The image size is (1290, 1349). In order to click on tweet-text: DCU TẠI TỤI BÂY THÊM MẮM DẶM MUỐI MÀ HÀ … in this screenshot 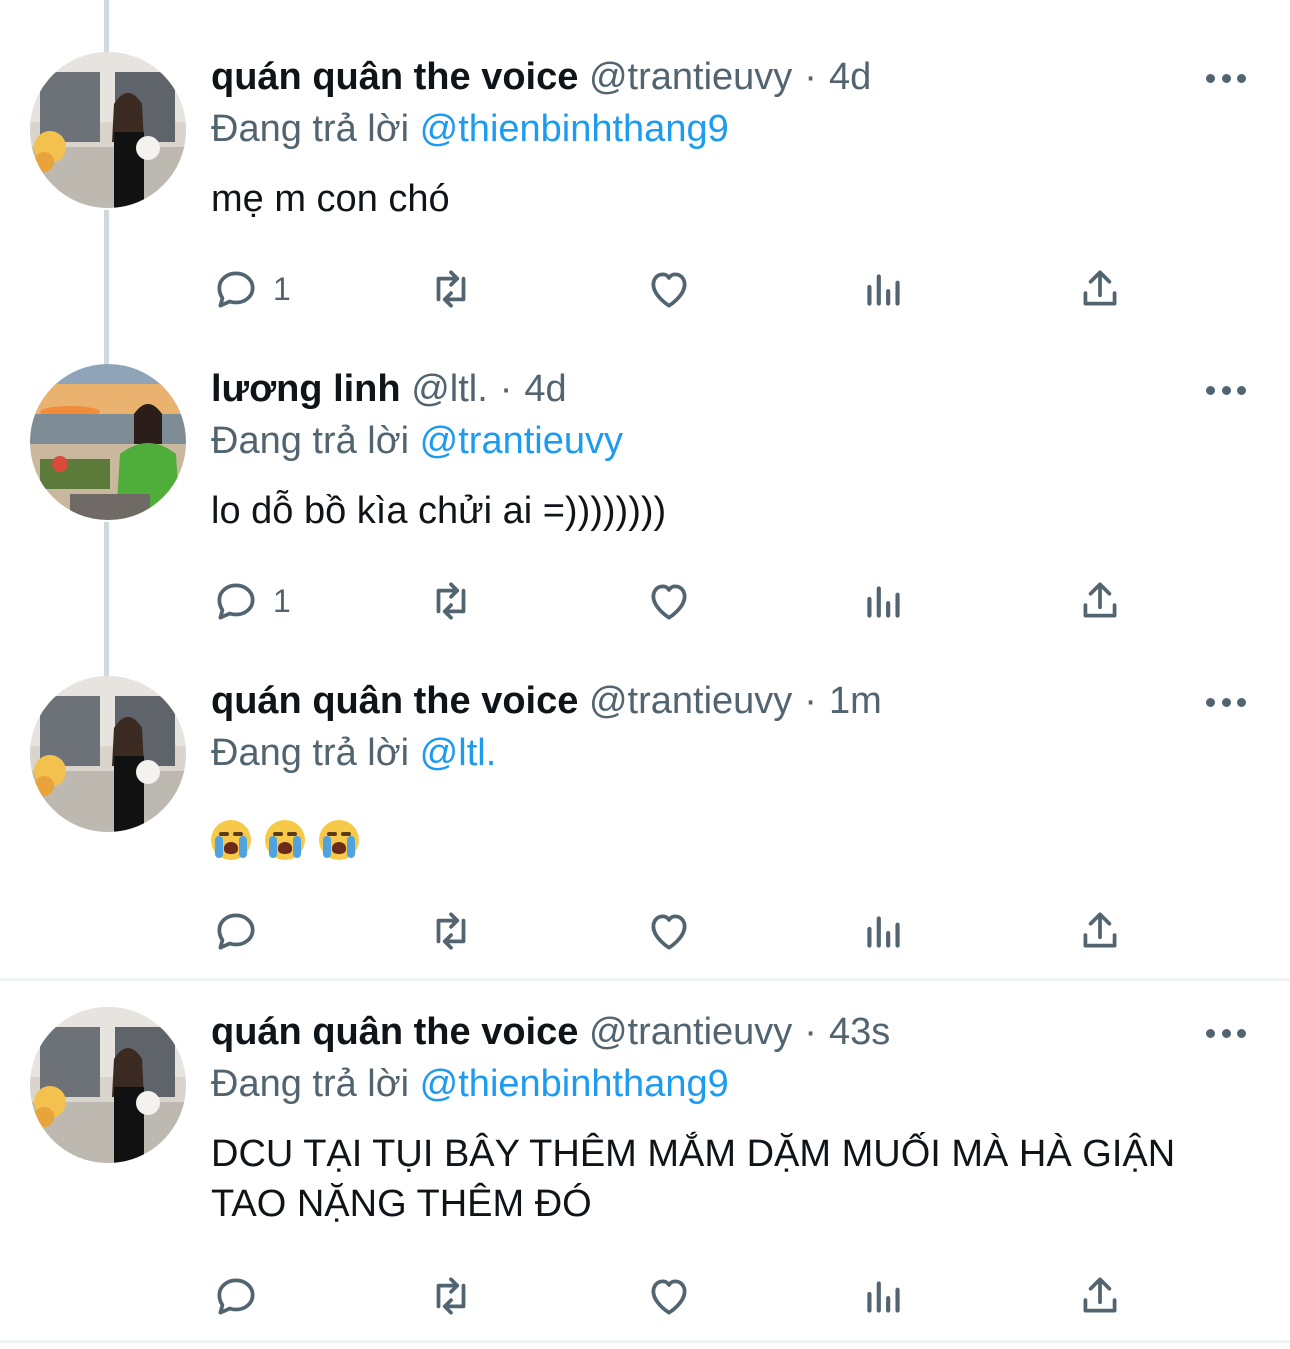, I will do `click(693, 1179)`.